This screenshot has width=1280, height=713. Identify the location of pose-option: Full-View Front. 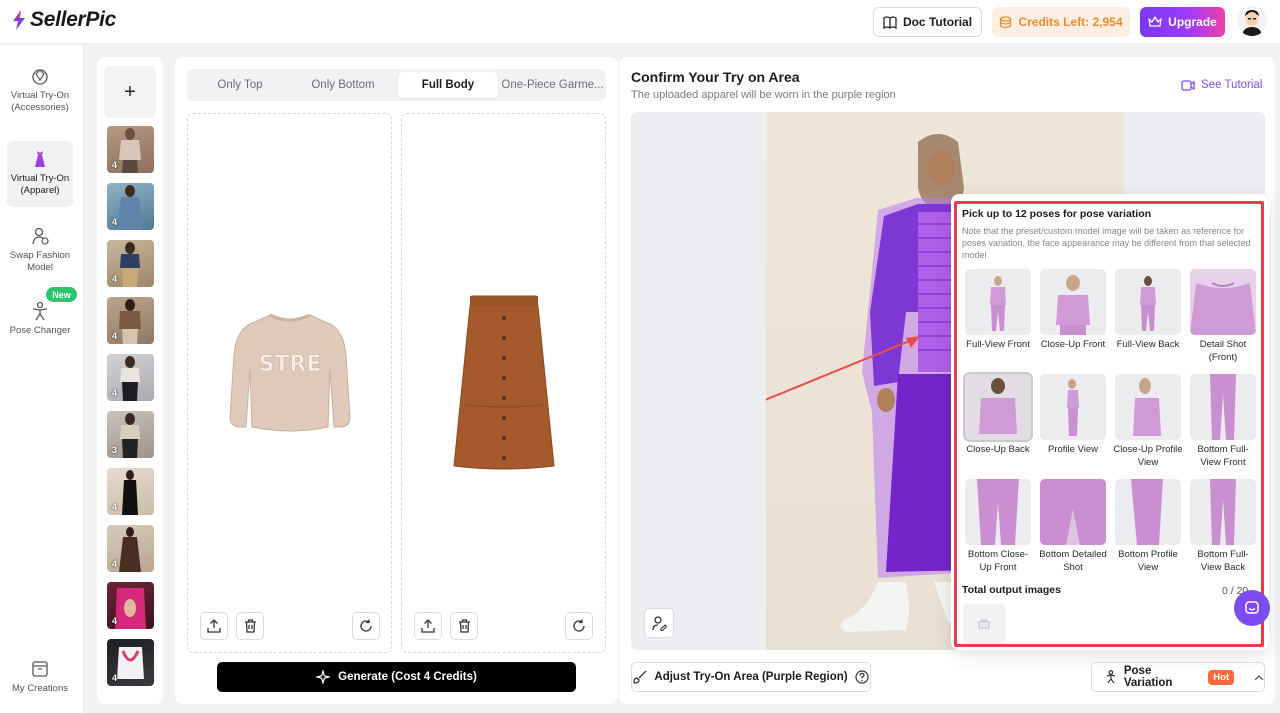
(998, 310).